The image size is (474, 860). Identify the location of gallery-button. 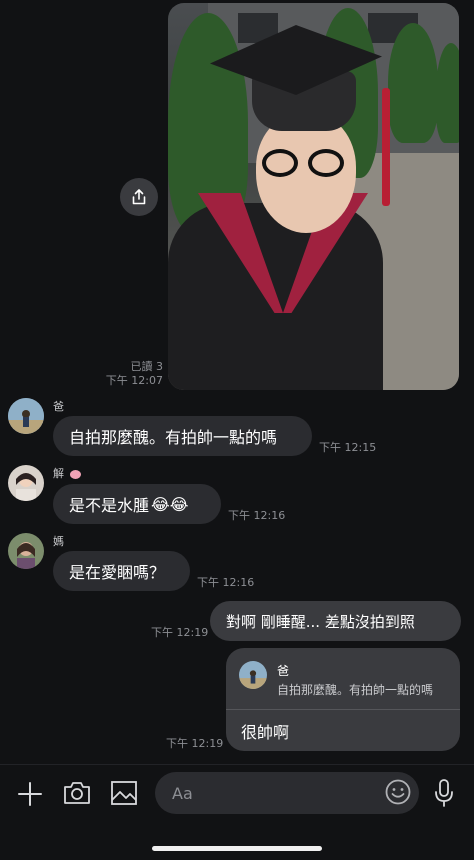
(124, 793).